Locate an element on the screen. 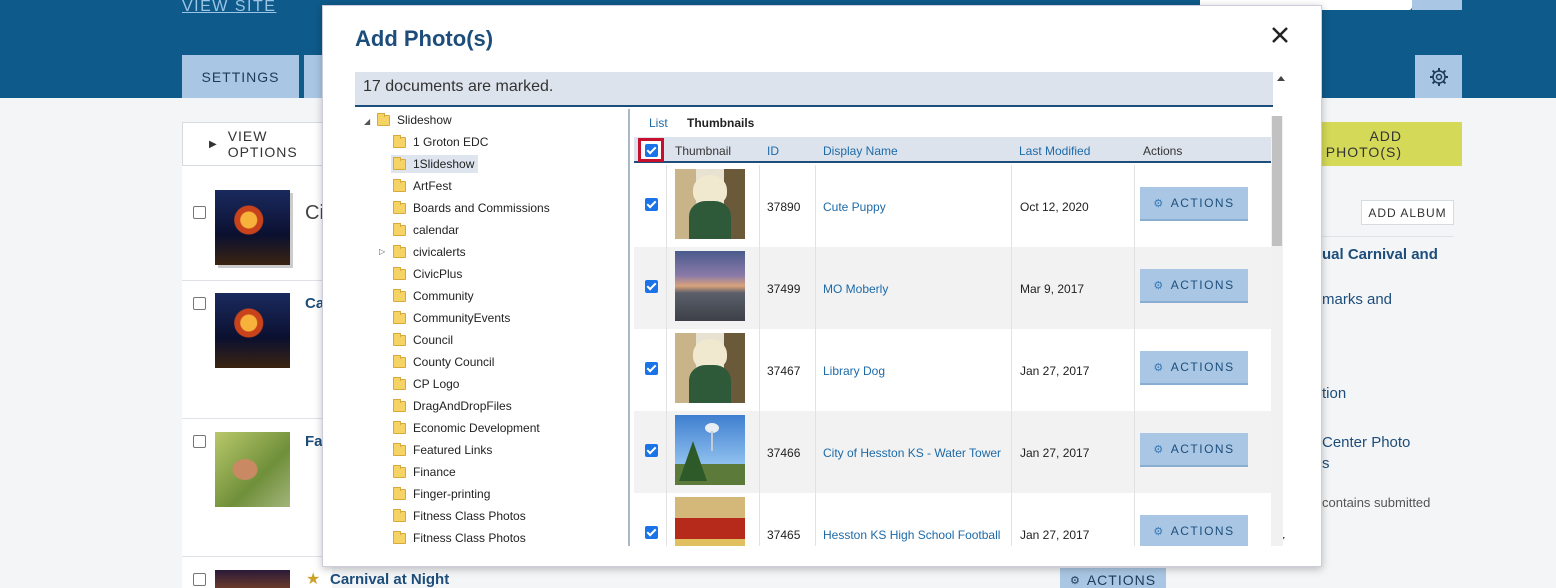  row-display-name: Library Dog is located at coordinates (854, 371).